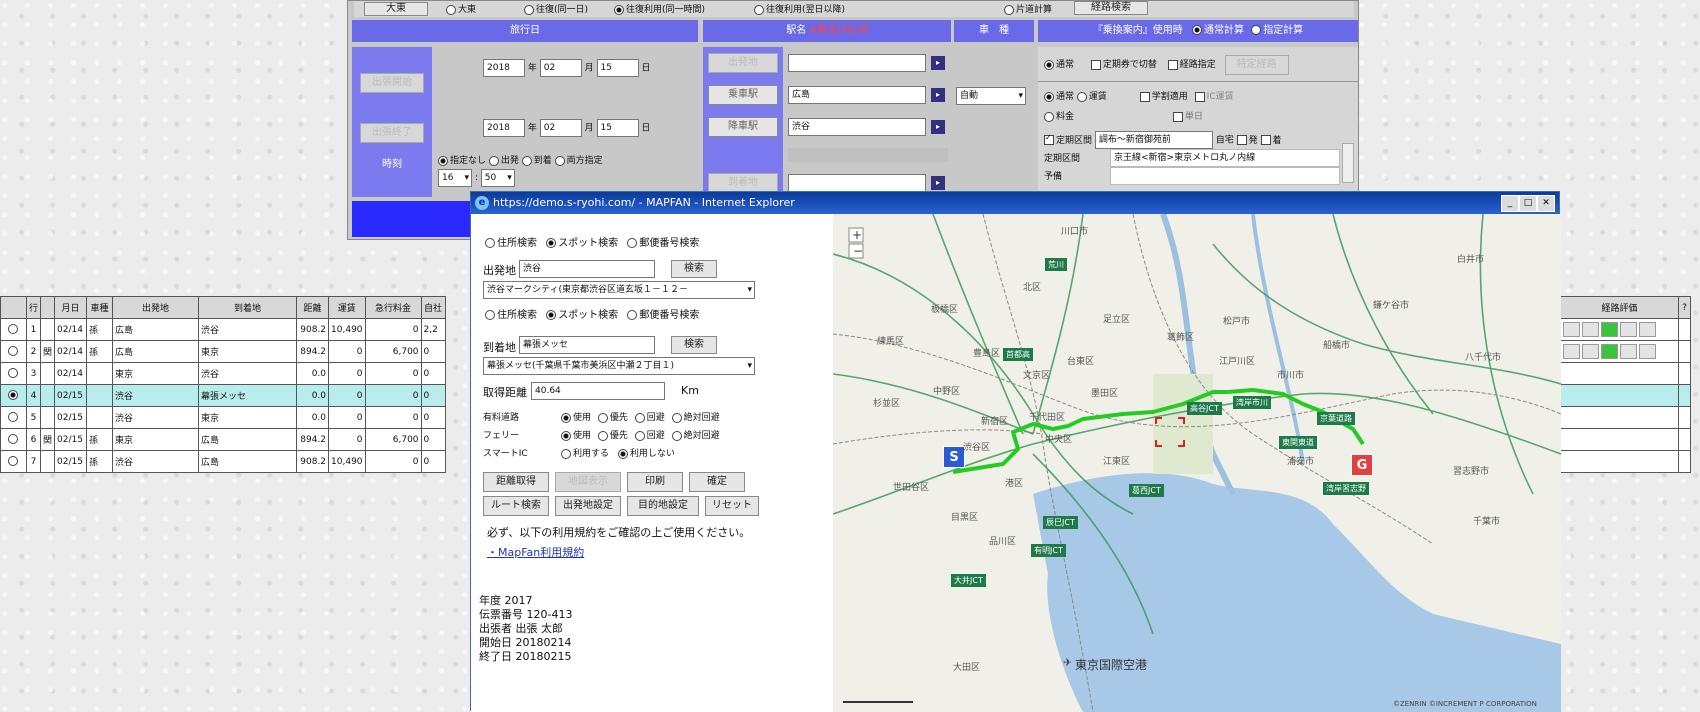 Image resolution: width=1700 pixels, height=712 pixels. Describe the element at coordinates (1348, 163) in the screenshot. I see `scrollbar` at that location.